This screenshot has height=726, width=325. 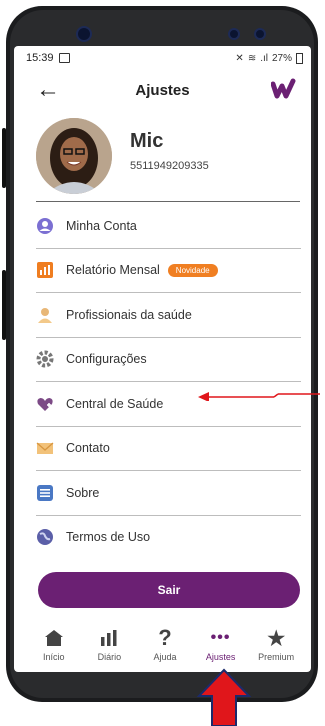 I want to click on menu-item-relatorio-mensal: Relatório Mensal Novidade, so click(x=168, y=271).